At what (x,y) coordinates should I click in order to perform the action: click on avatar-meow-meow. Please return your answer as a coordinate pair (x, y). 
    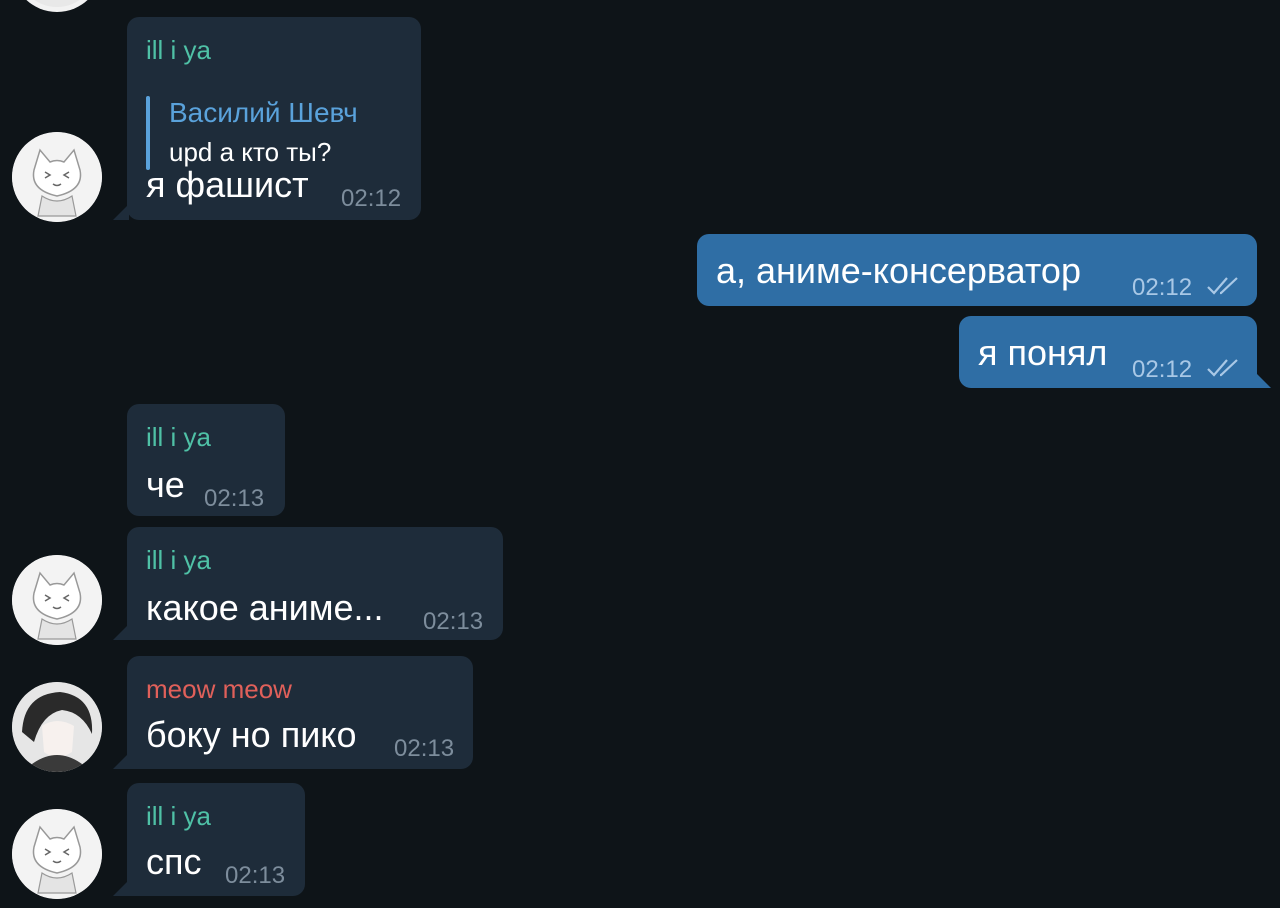
    Looking at the image, I should click on (57, 727).